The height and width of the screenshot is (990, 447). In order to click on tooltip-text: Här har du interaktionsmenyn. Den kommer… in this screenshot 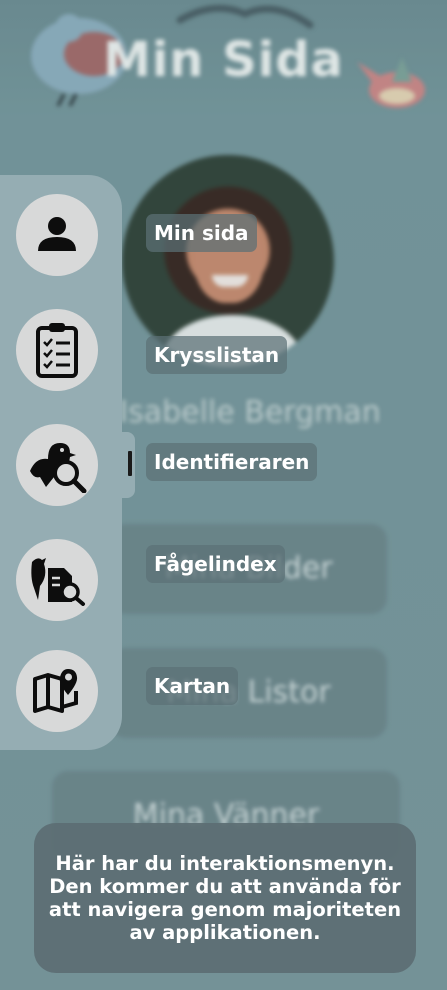, I will do `click(225, 898)`.